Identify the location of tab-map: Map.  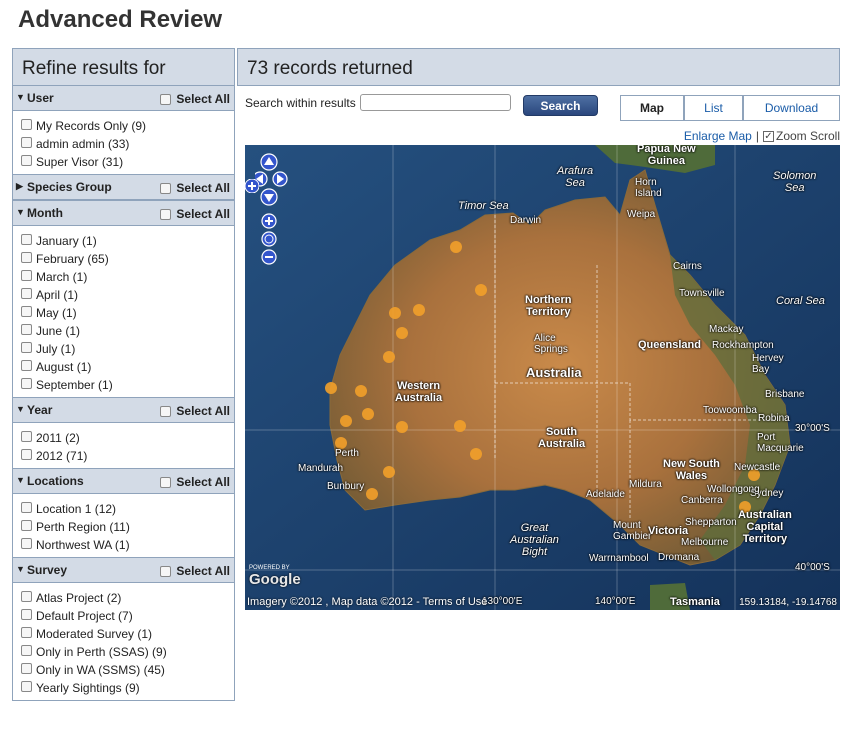
(652, 108).